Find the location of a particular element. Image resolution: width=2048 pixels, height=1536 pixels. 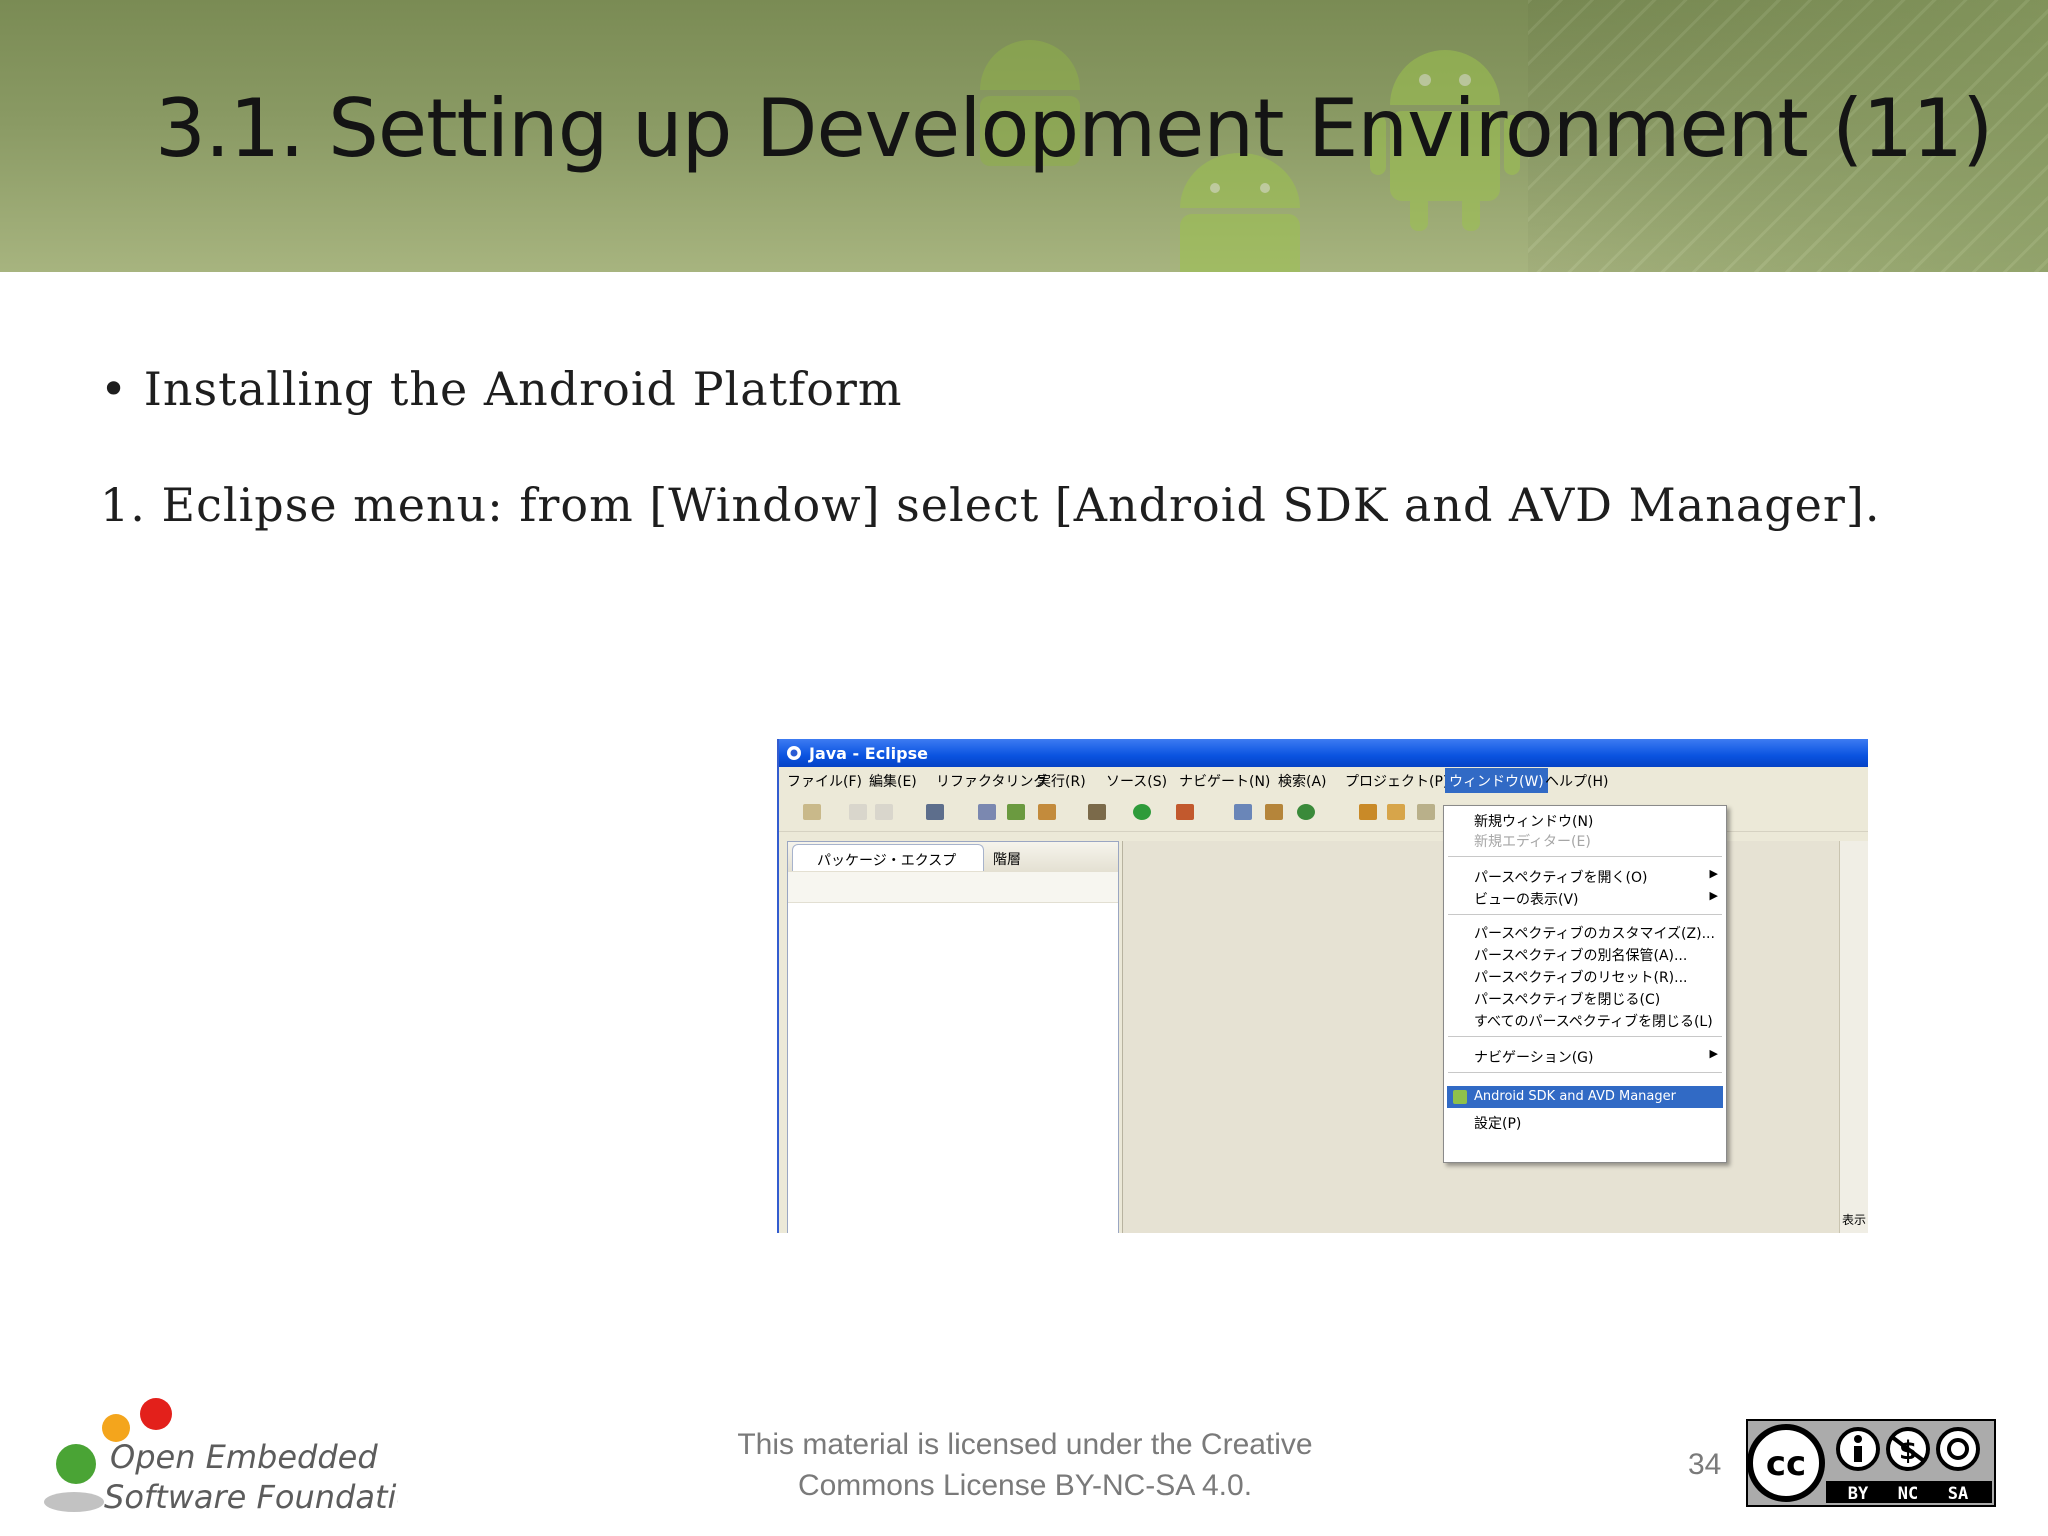

tab-package-explorer: パッケージ・エクスプ is located at coordinates (888, 857).